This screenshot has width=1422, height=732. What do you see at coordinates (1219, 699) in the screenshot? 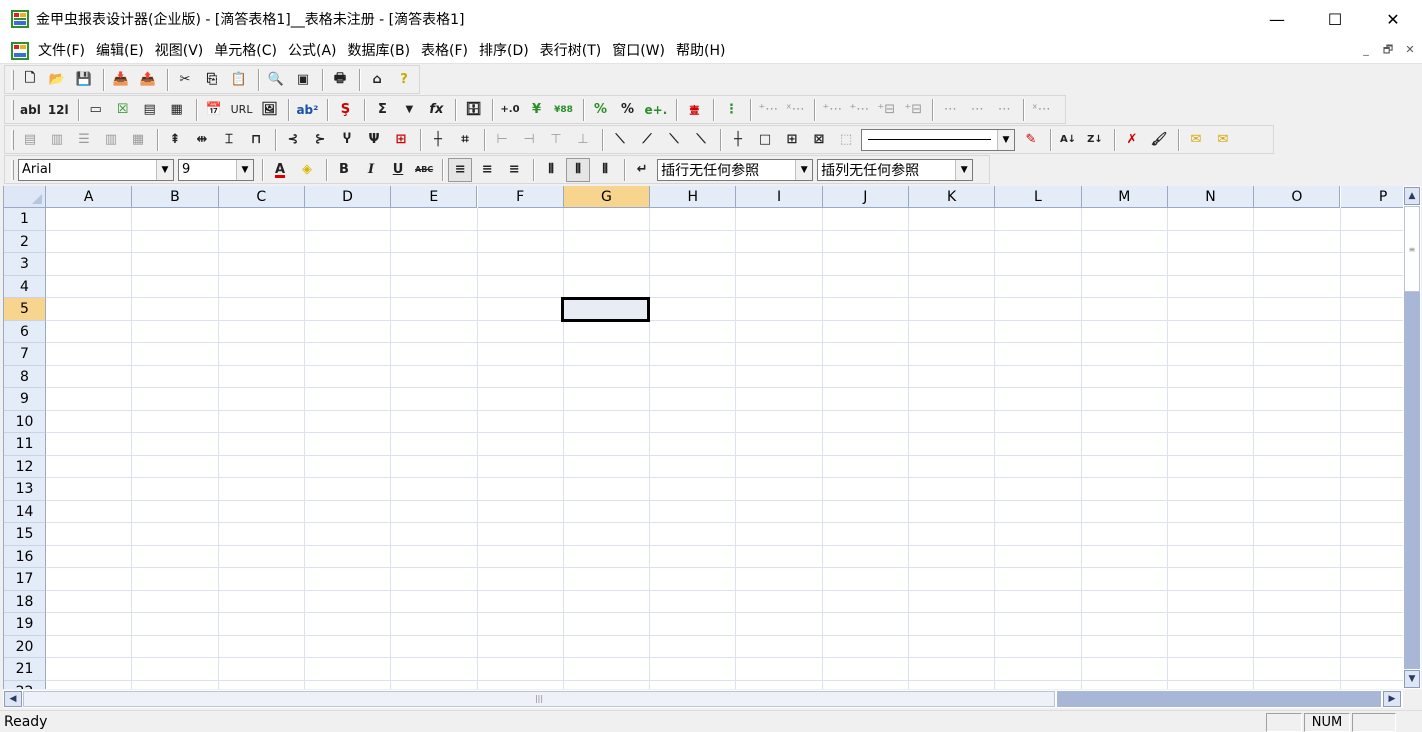
I see `horizontal-scroll-track` at bounding box center [1219, 699].